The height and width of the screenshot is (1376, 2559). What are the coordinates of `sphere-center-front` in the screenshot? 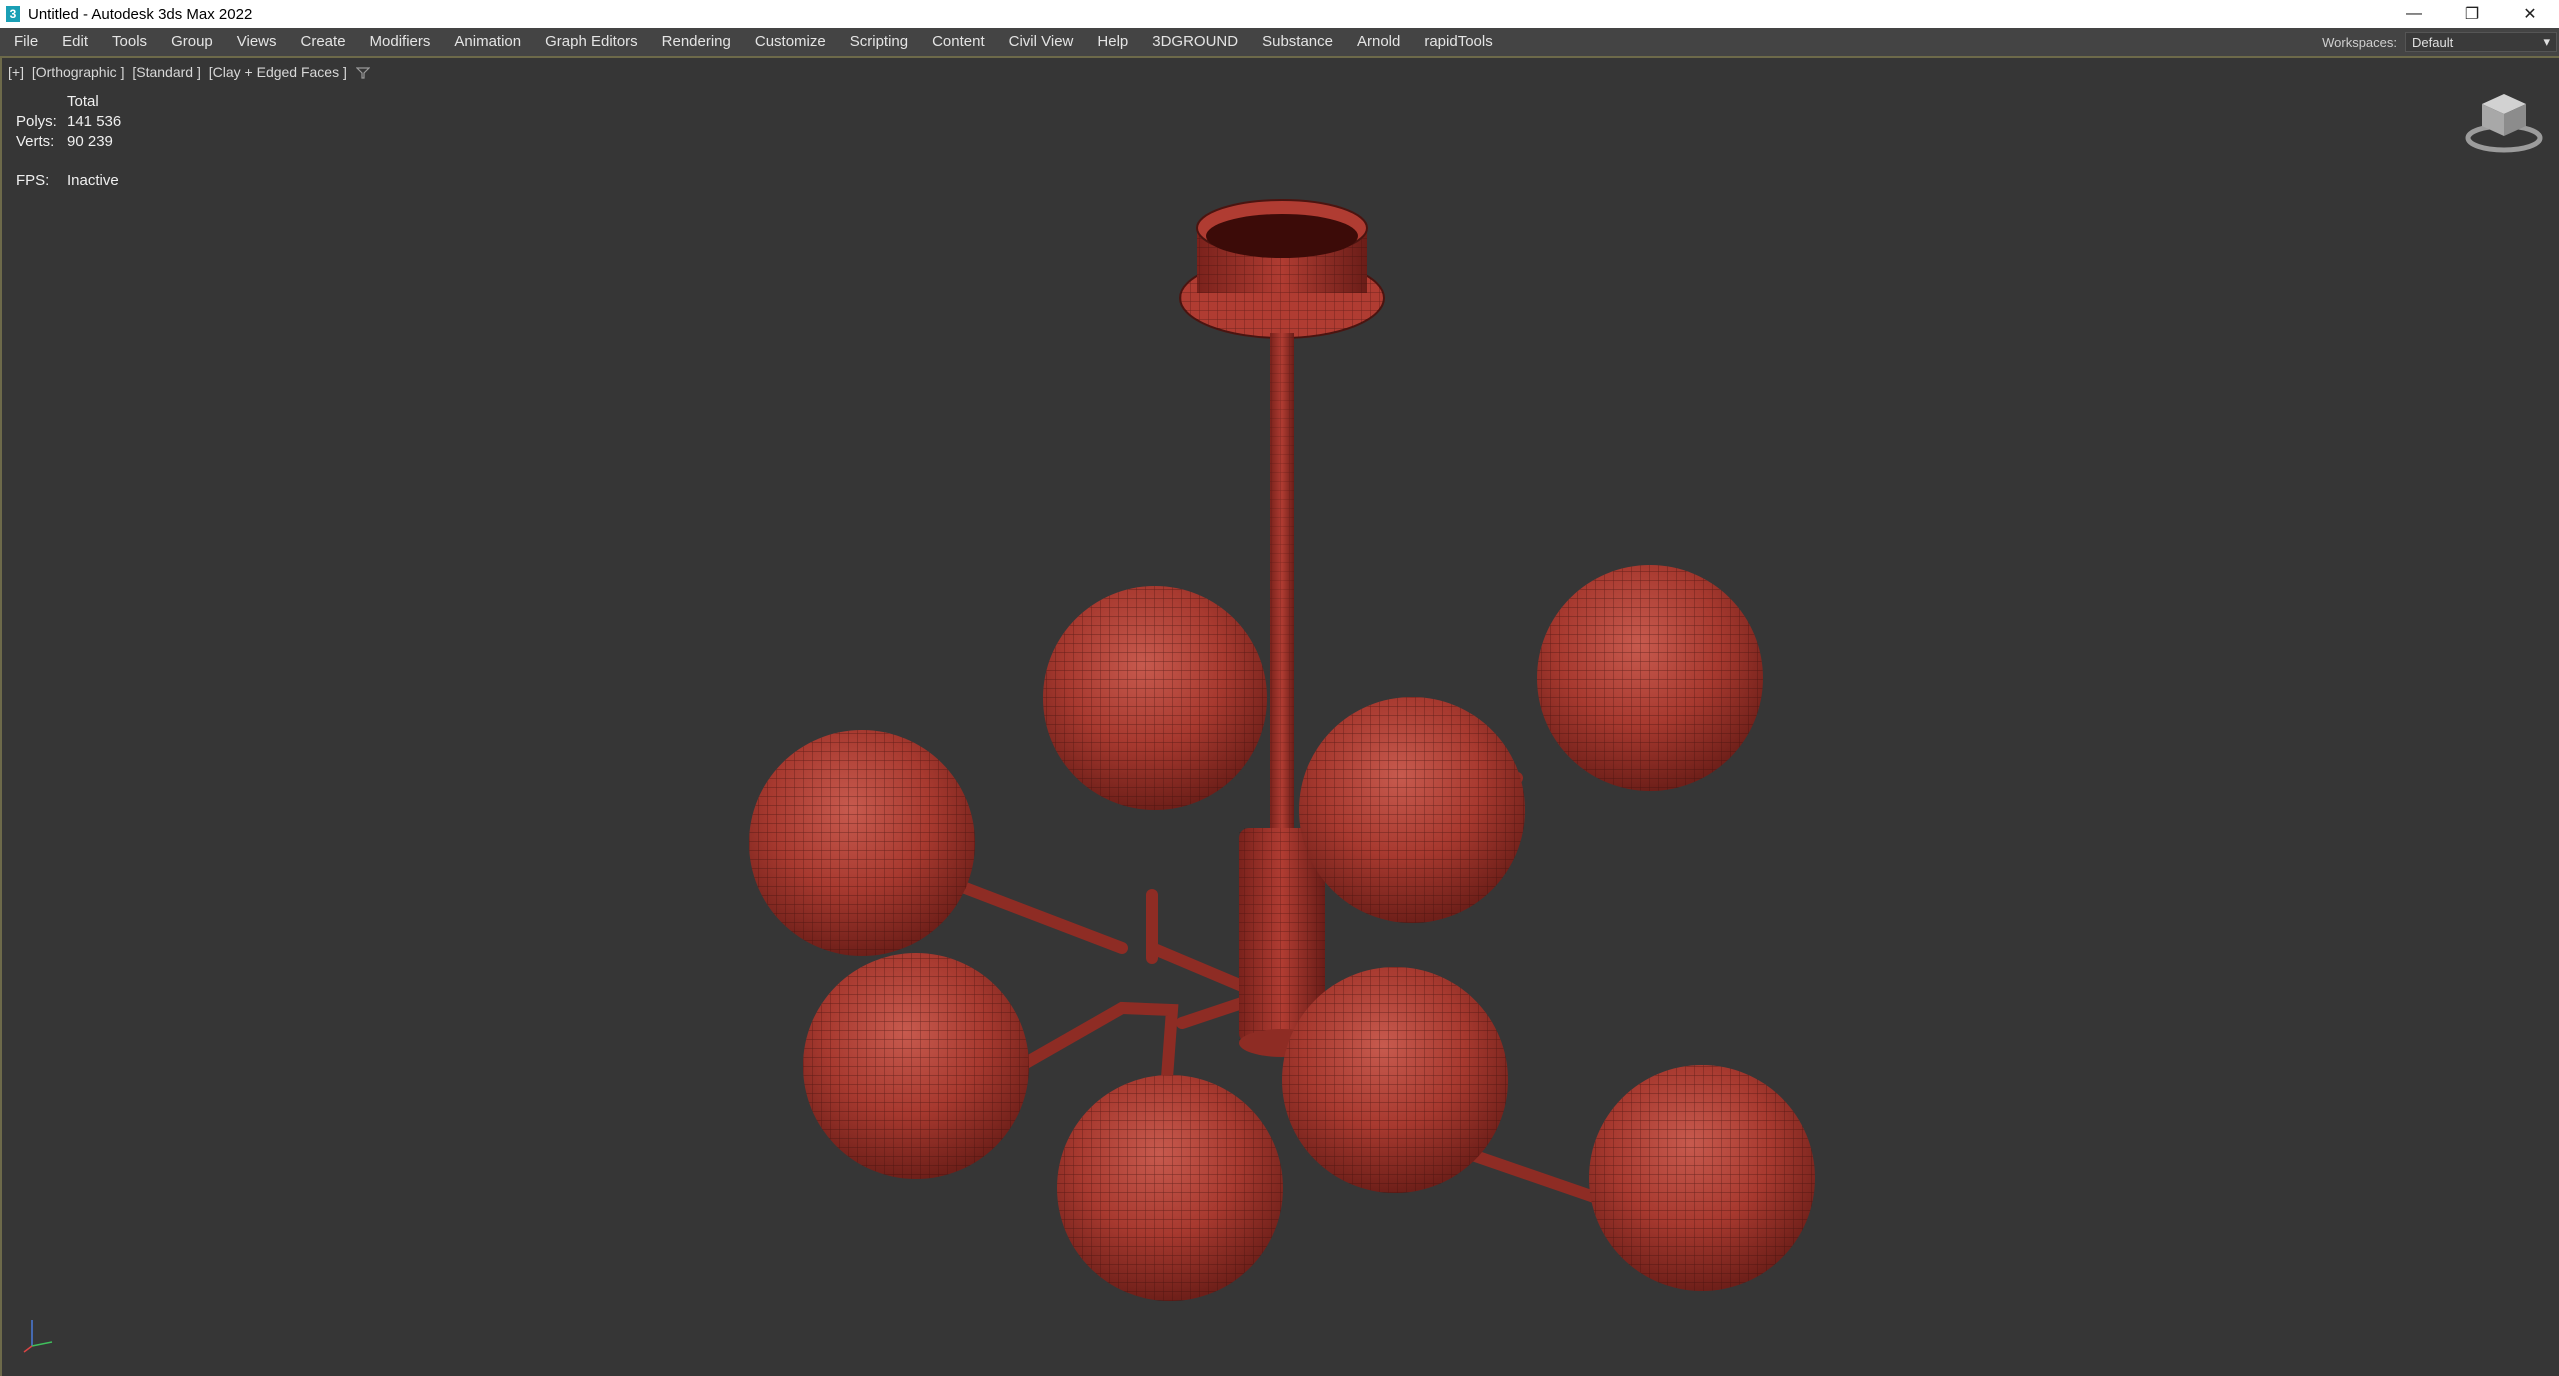 It's located at (1412, 810).